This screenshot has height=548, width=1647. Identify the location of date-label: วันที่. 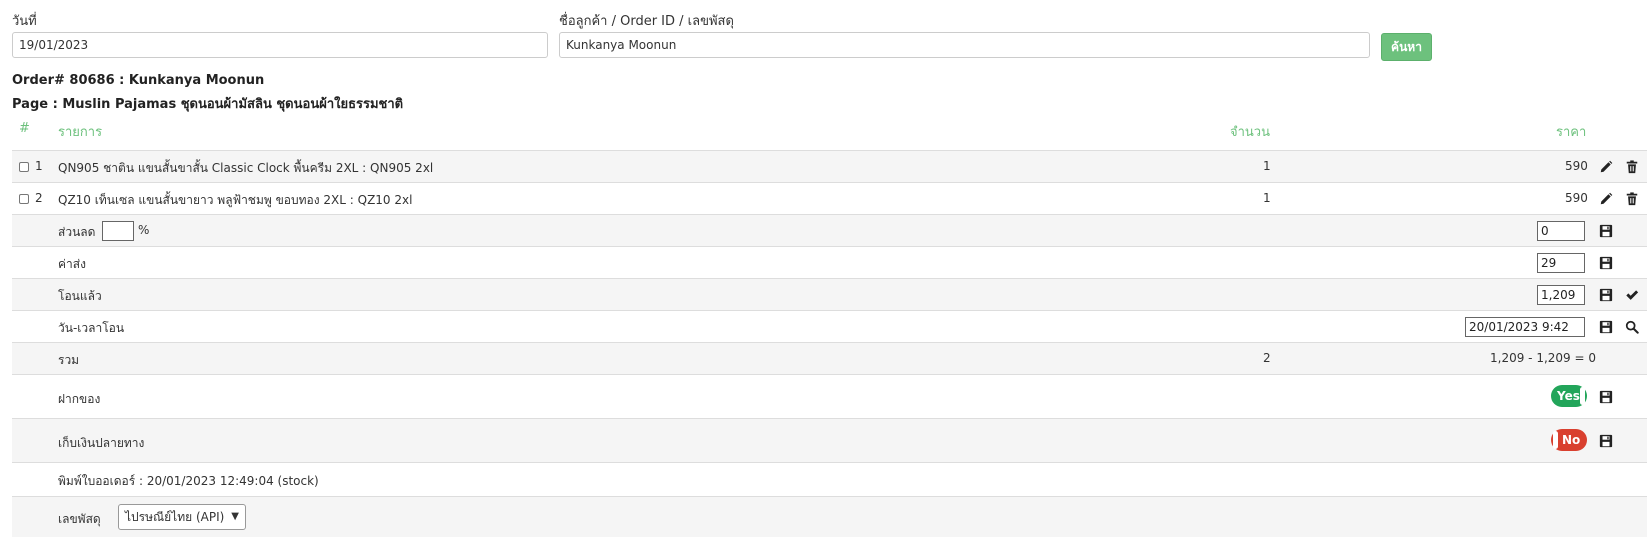
(24, 21).